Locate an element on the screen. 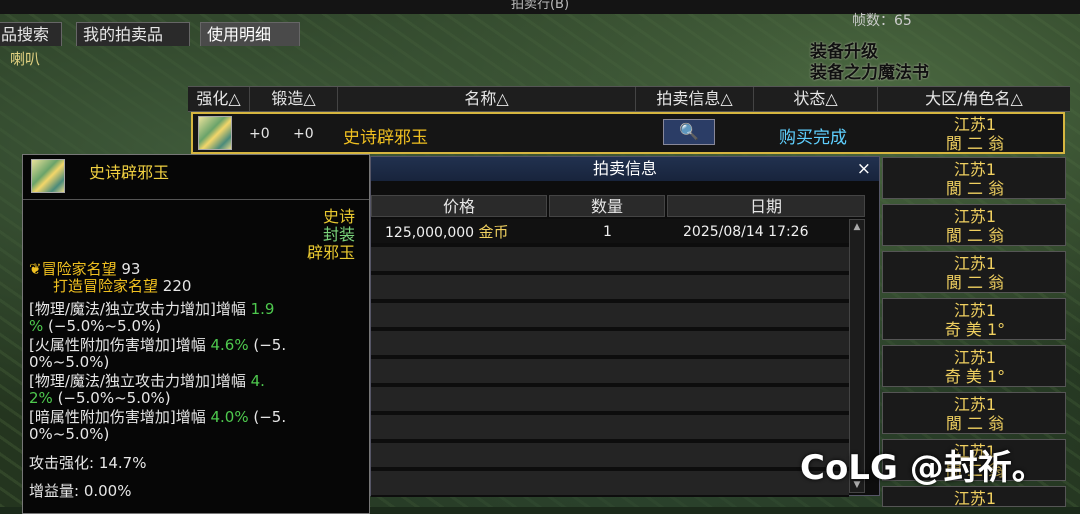  status-text: 购买完成 is located at coordinates (813, 138).